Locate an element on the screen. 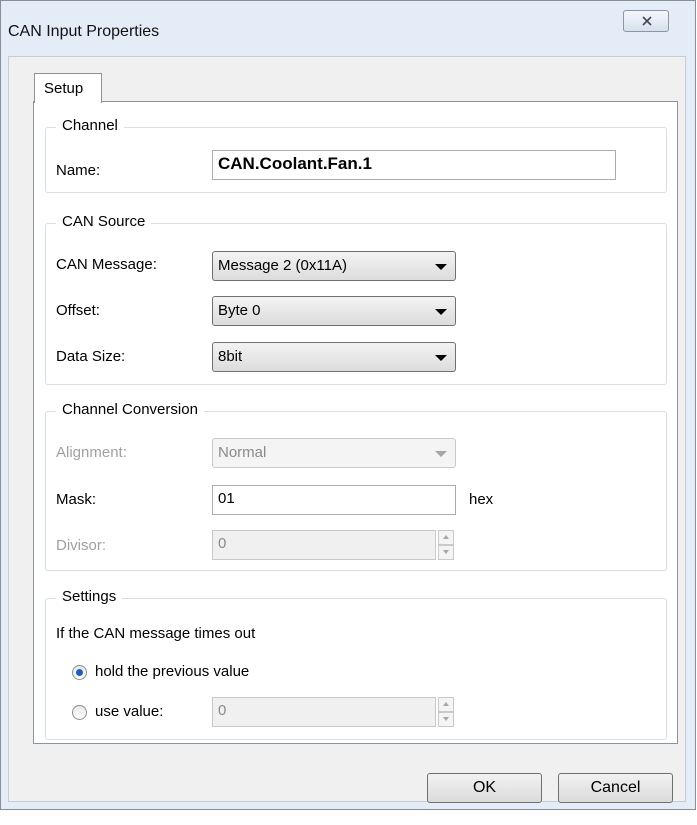 The height and width of the screenshot is (825, 697). hold-previous-radio is located at coordinates (79, 672).